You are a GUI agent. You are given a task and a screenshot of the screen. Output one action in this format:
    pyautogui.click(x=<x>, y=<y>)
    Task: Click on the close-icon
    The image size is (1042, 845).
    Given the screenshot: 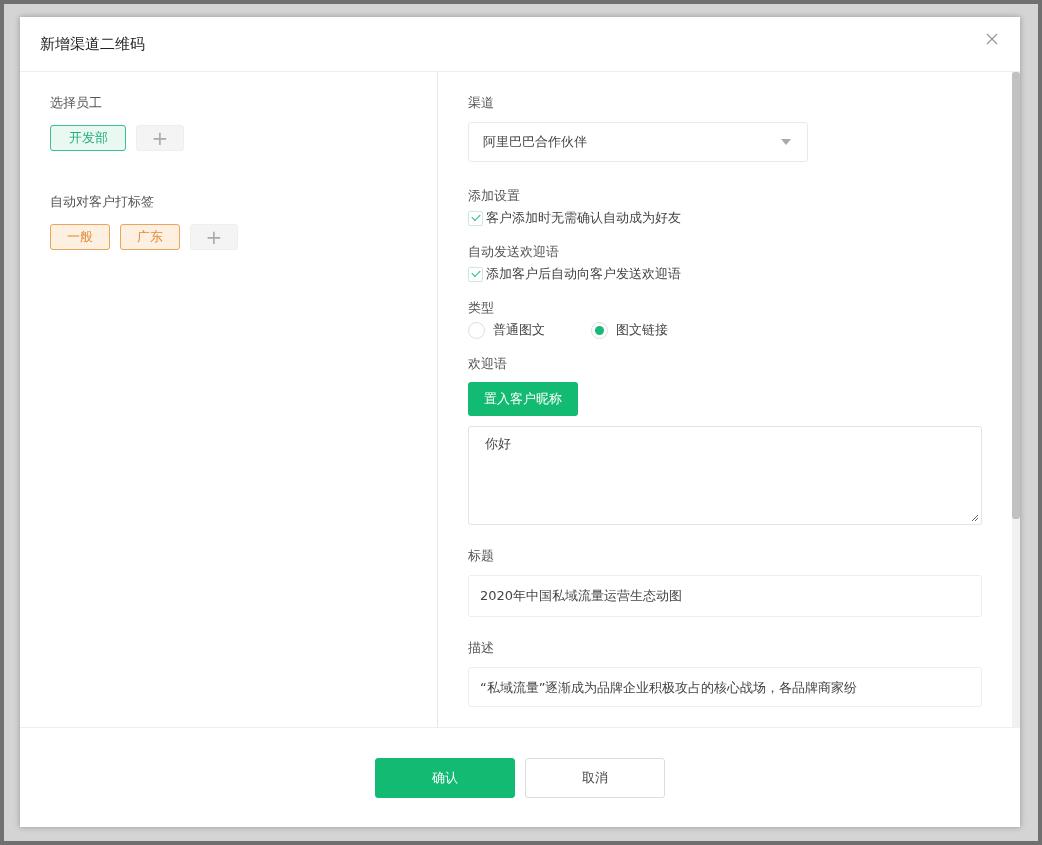 What is the action you would take?
    pyautogui.click(x=992, y=39)
    